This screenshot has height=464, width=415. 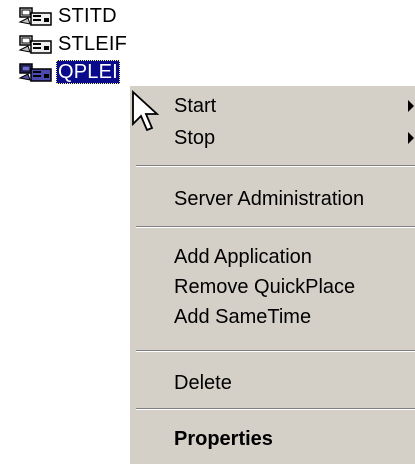 What do you see at coordinates (195, 105) in the screenshot?
I see `menu-item-label: Start` at bounding box center [195, 105].